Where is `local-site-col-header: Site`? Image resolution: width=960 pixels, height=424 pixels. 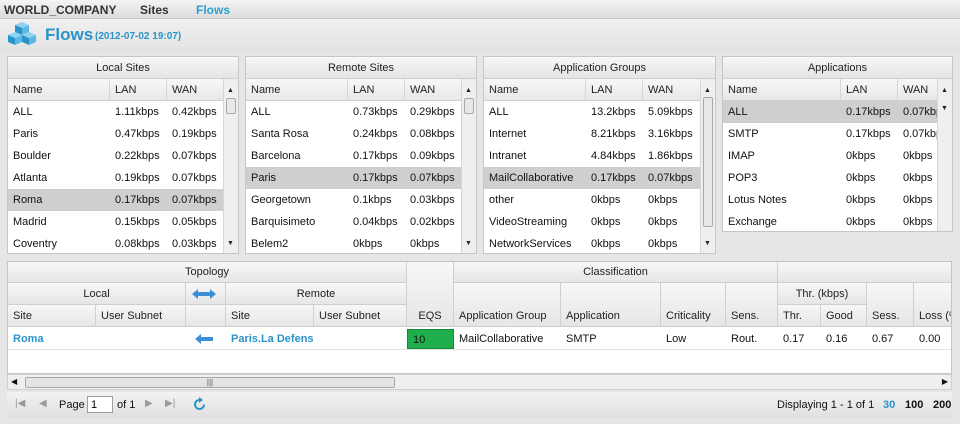
local-site-col-header: Site is located at coordinates (52, 316).